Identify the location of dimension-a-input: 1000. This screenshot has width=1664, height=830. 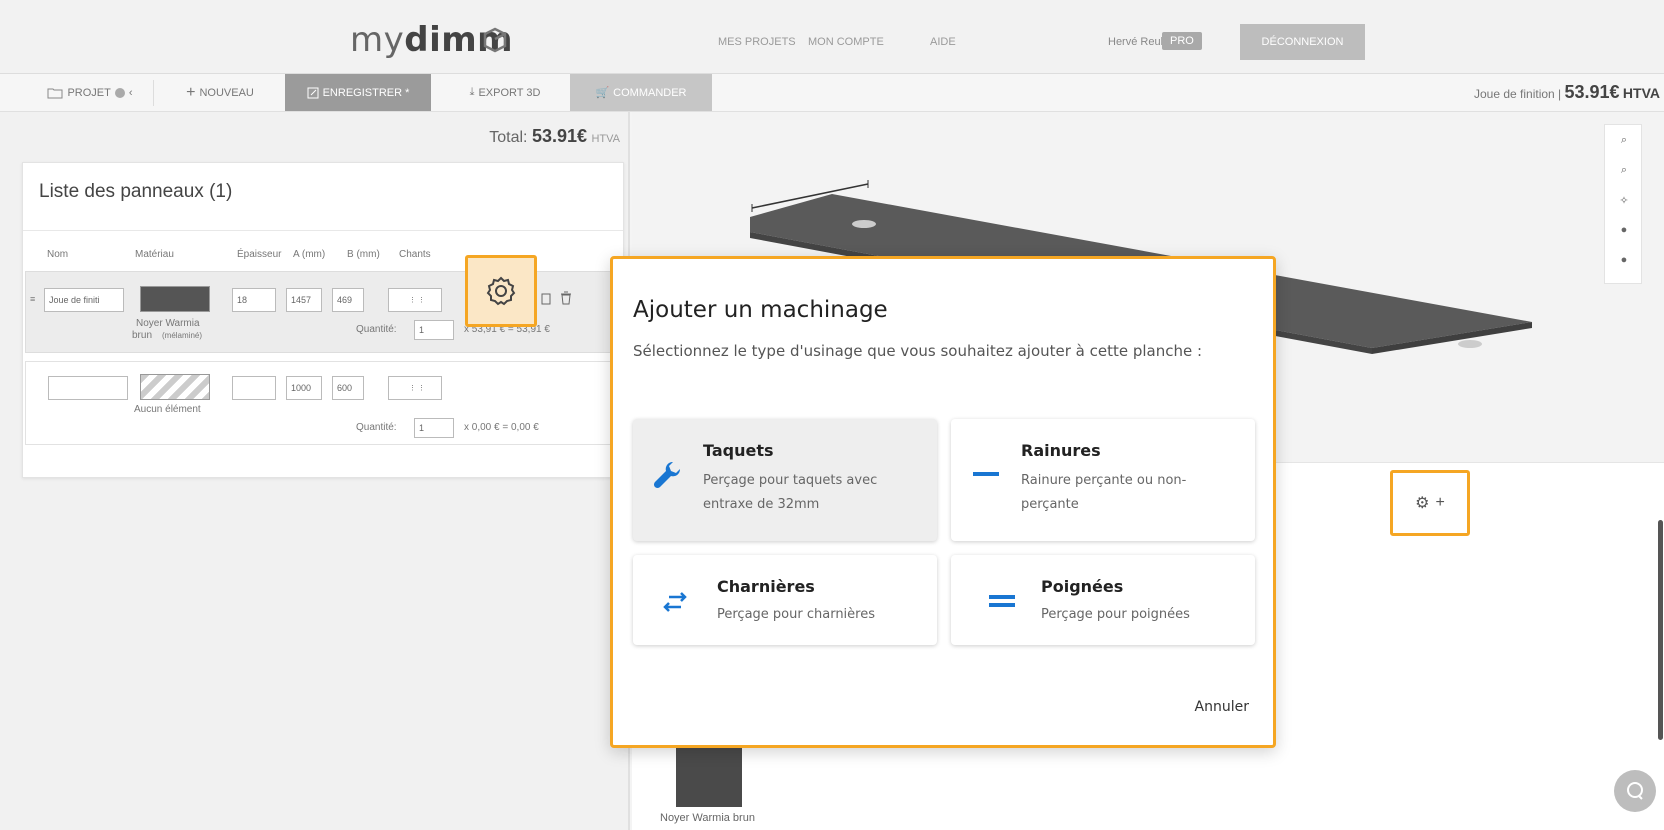
(304, 388).